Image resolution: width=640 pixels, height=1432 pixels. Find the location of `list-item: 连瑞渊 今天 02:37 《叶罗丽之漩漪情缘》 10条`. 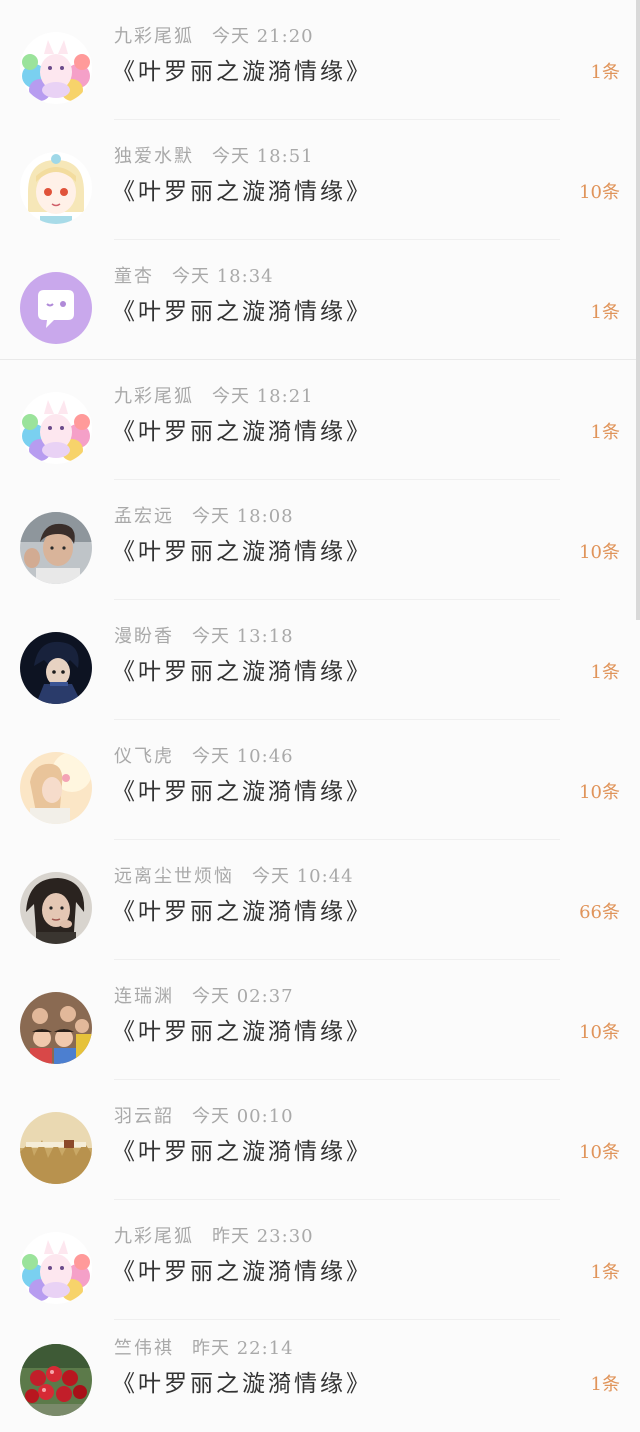

list-item: 连瑞渊 今天 02:37 《叶罗丽之漩漪情缘》 10条 is located at coordinates (320, 1020).